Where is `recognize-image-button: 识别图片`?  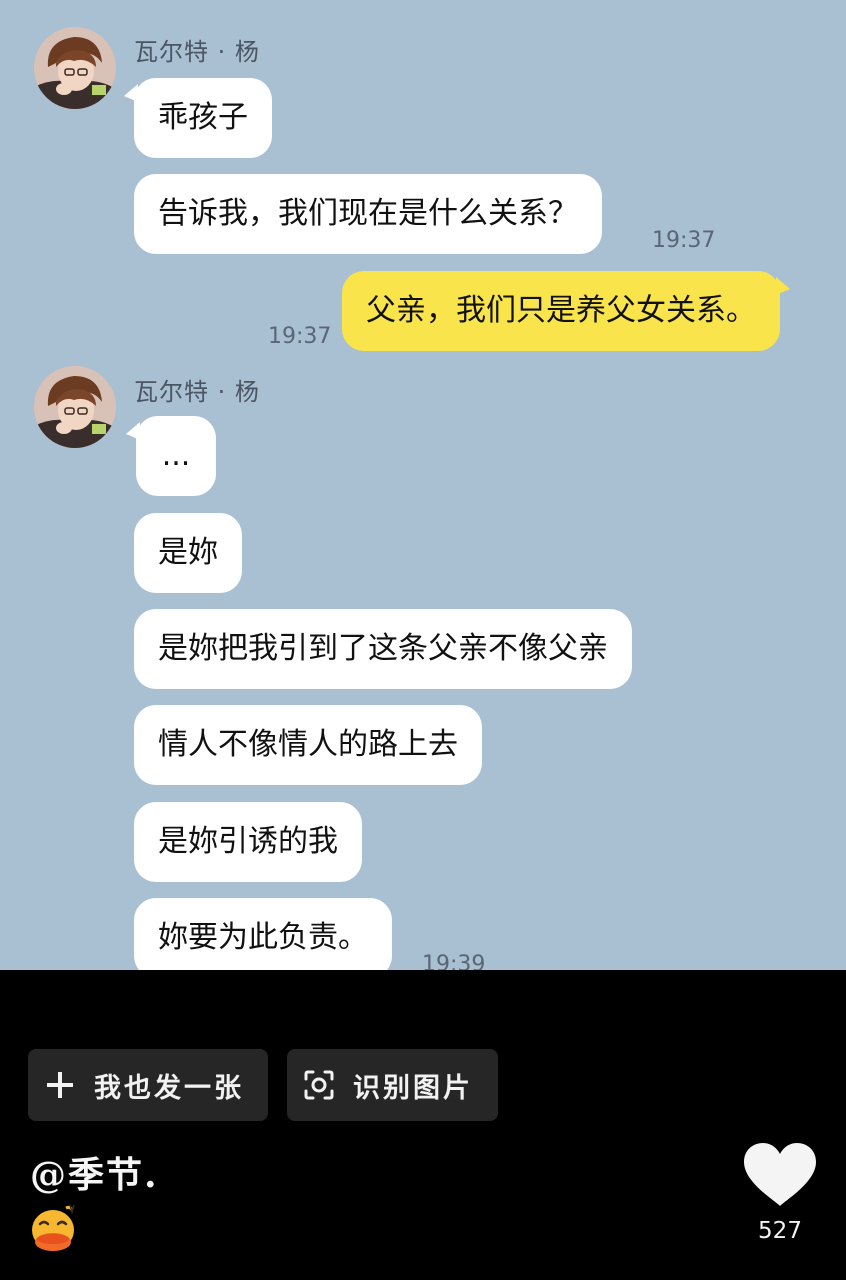 recognize-image-button: 识别图片 is located at coordinates (392, 1085).